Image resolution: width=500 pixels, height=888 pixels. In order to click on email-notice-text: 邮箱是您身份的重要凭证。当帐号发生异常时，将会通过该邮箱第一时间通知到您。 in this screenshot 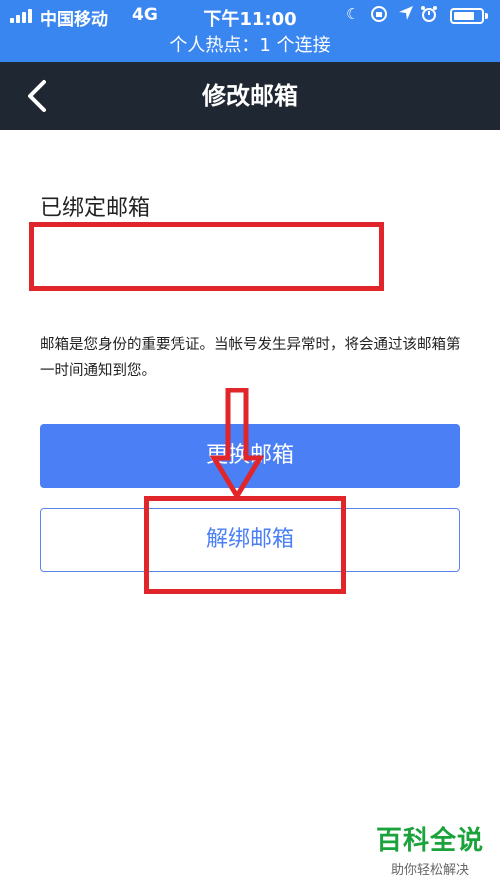, I will do `click(250, 358)`.